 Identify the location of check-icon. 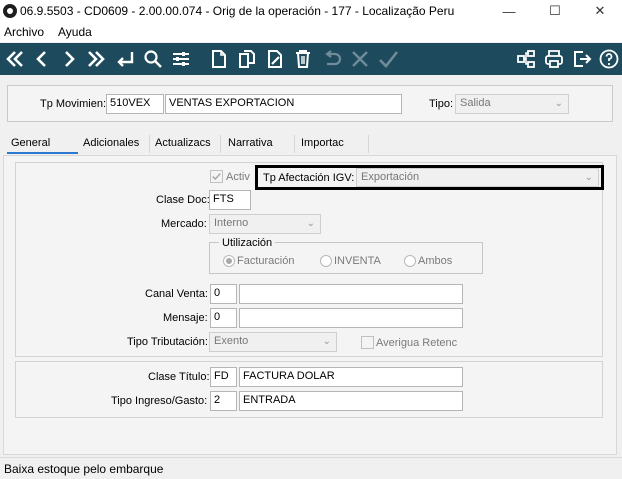
(216, 177).